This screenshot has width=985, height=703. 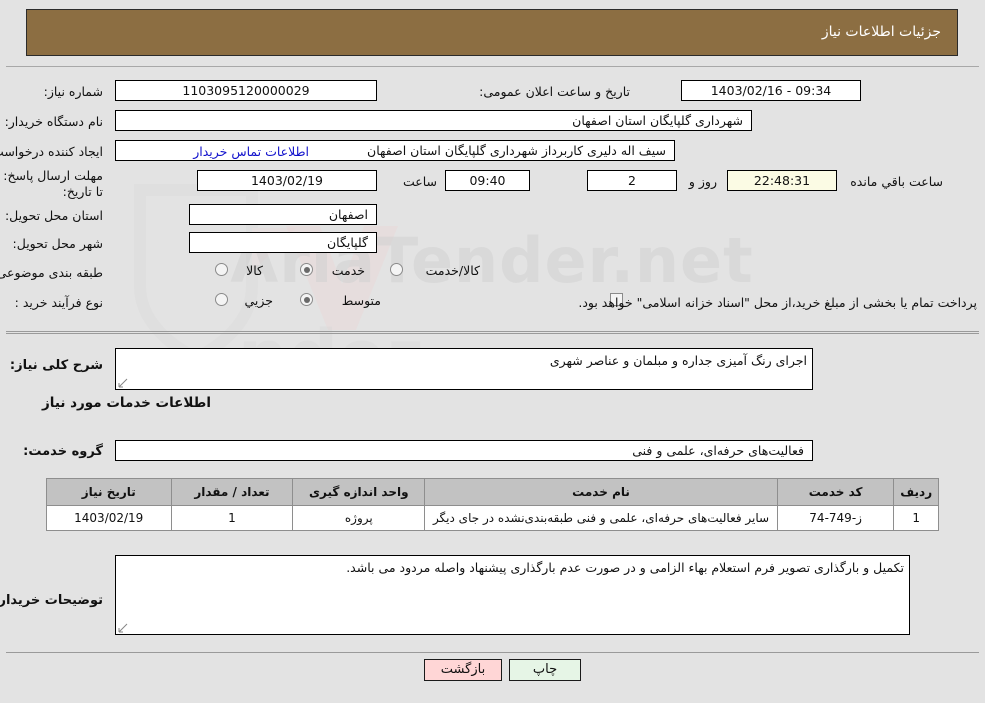 I want to click on col-code: کد خدمت, so click(x=835, y=492).